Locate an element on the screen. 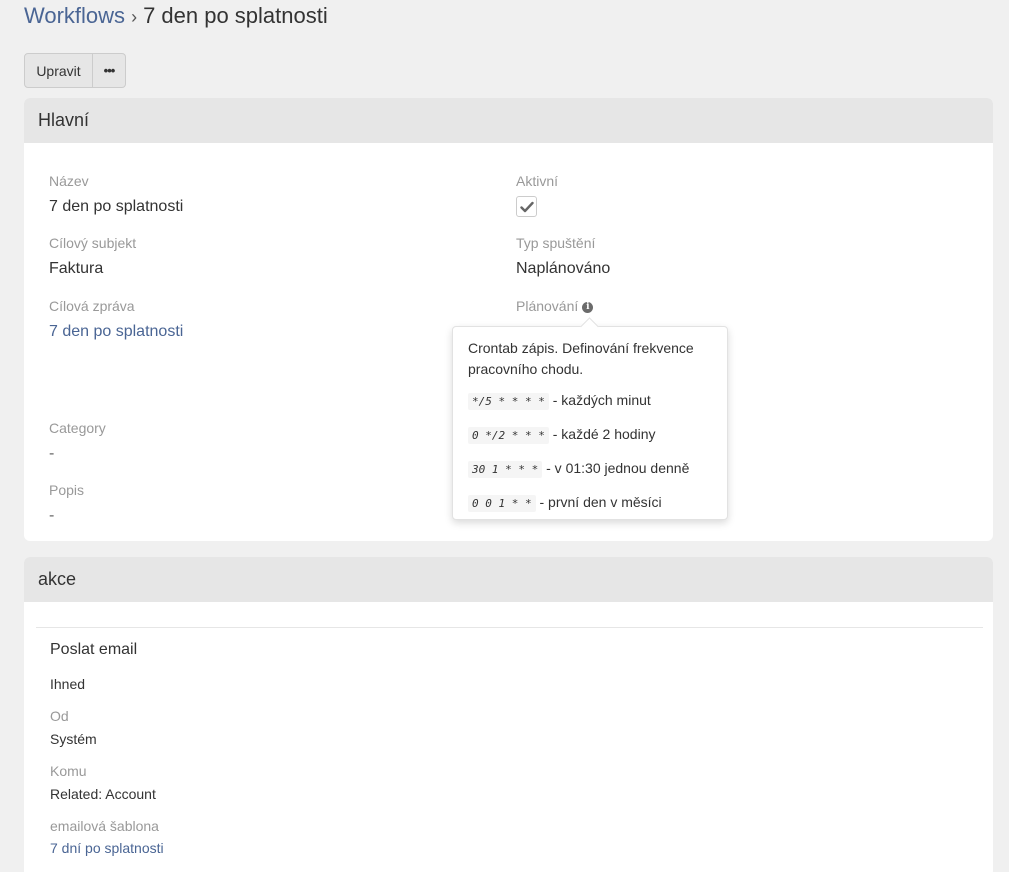 The height and width of the screenshot is (872, 1009). action-to-label: Komu is located at coordinates (68, 771).